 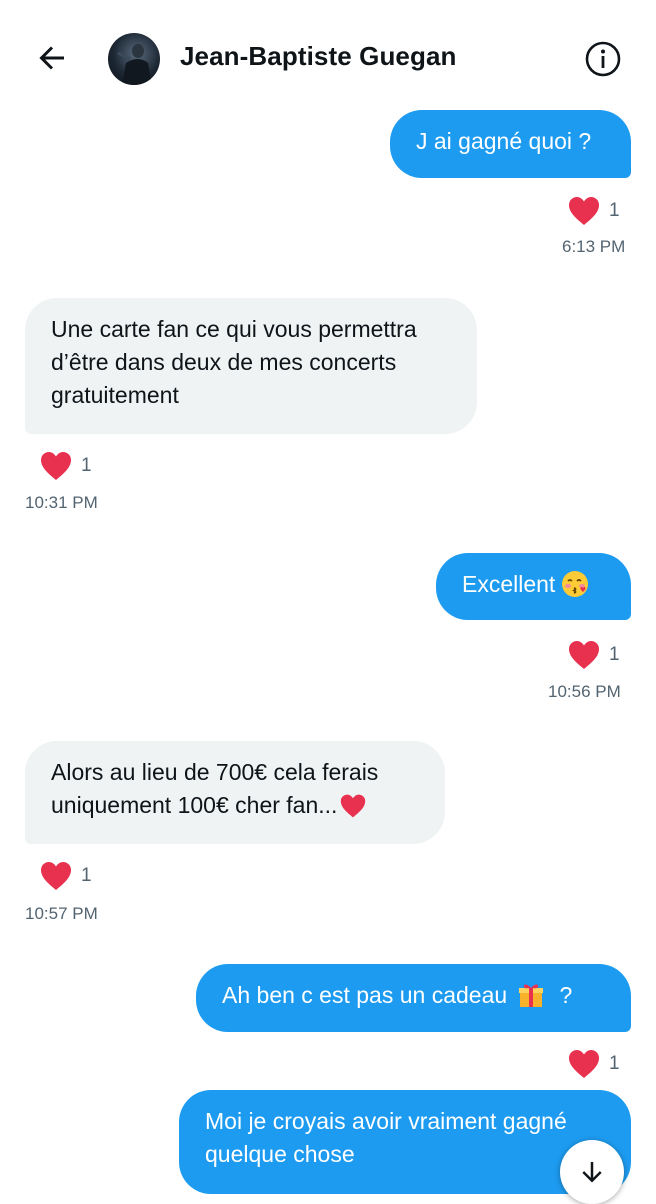 What do you see at coordinates (575, 588) in the screenshot?
I see `kissing-face-emoji` at bounding box center [575, 588].